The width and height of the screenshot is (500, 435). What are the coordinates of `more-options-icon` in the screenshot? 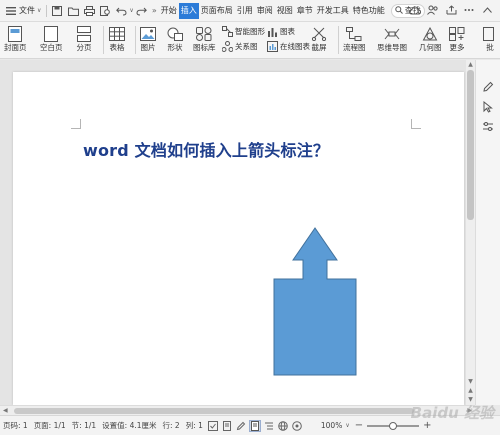 It's located at (469, 10).